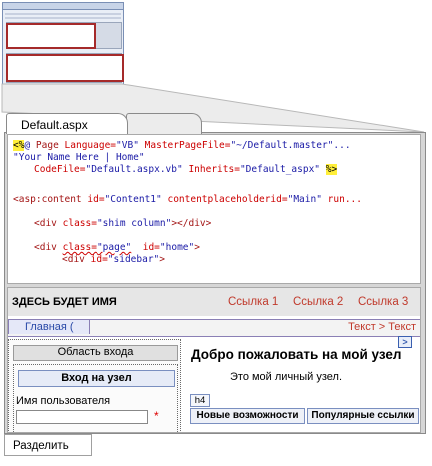 This screenshot has height=466, width=432. Describe the element at coordinates (164, 123) in the screenshot. I see `tab-other` at that location.